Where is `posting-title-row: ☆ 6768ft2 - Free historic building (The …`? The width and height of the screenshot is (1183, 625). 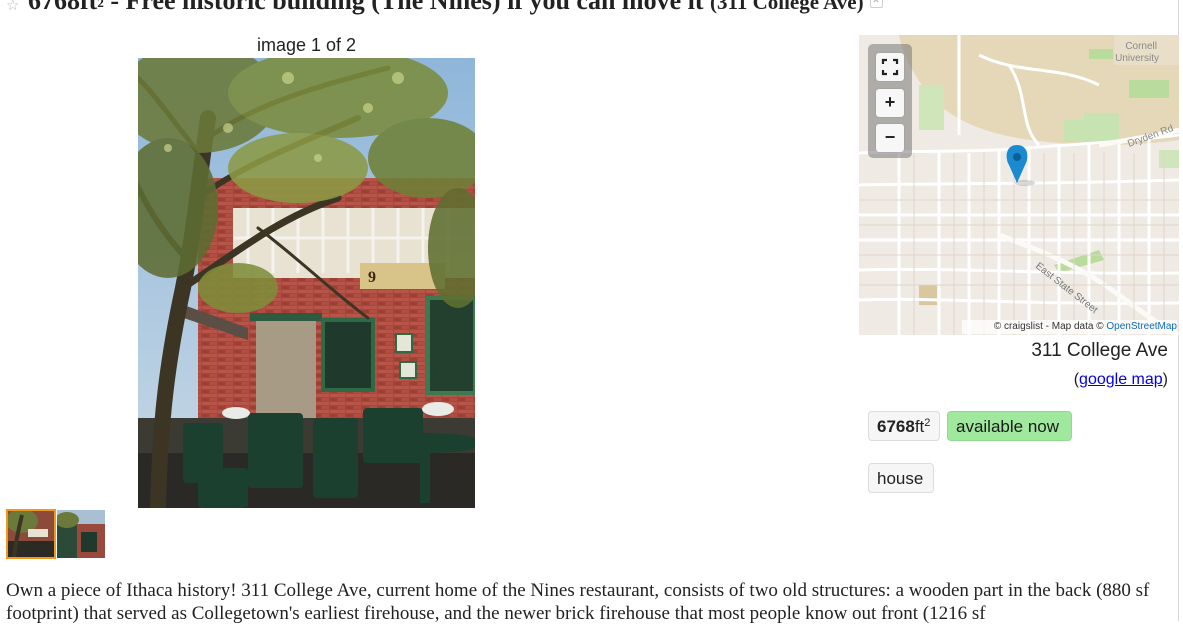 posting-title-row: ☆ 6768ft2 - Free historic building (The … is located at coordinates (590, 10).